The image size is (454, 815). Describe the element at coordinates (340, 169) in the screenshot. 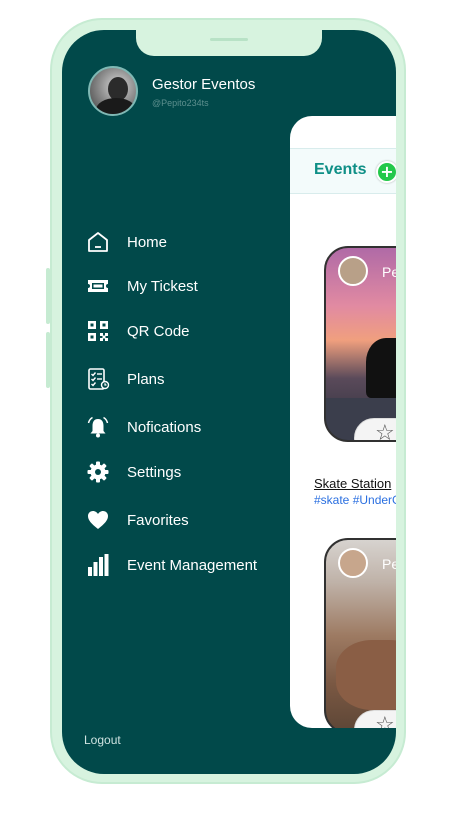

I see `events-title: Events` at that location.